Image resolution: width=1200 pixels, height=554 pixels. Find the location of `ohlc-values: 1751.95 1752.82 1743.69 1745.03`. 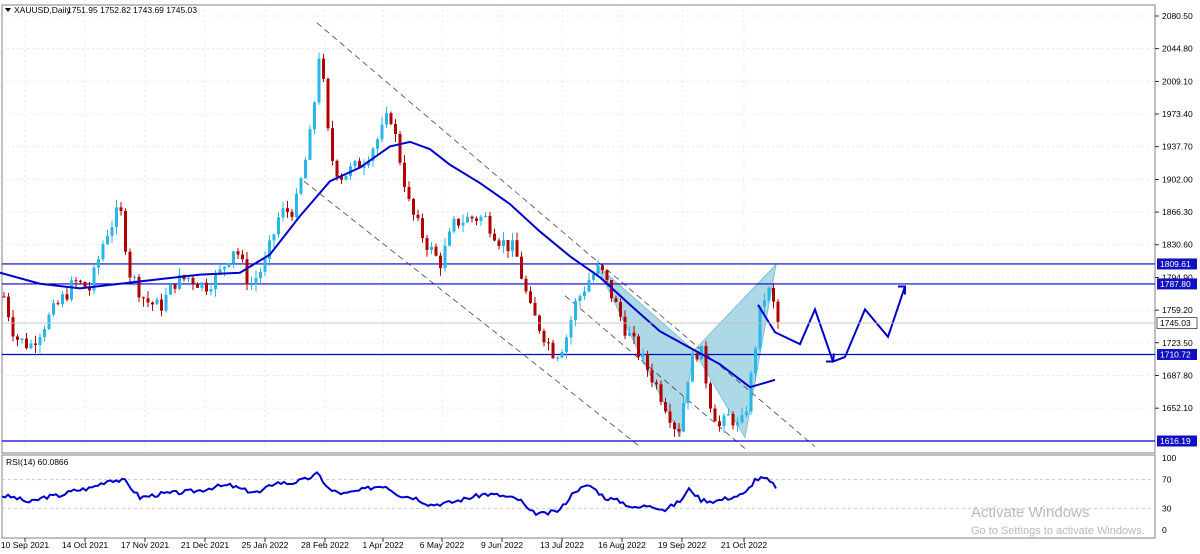

ohlc-values: 1751.95 1752.82 1743.69 1745.03 is located at coordinates (132, 10).